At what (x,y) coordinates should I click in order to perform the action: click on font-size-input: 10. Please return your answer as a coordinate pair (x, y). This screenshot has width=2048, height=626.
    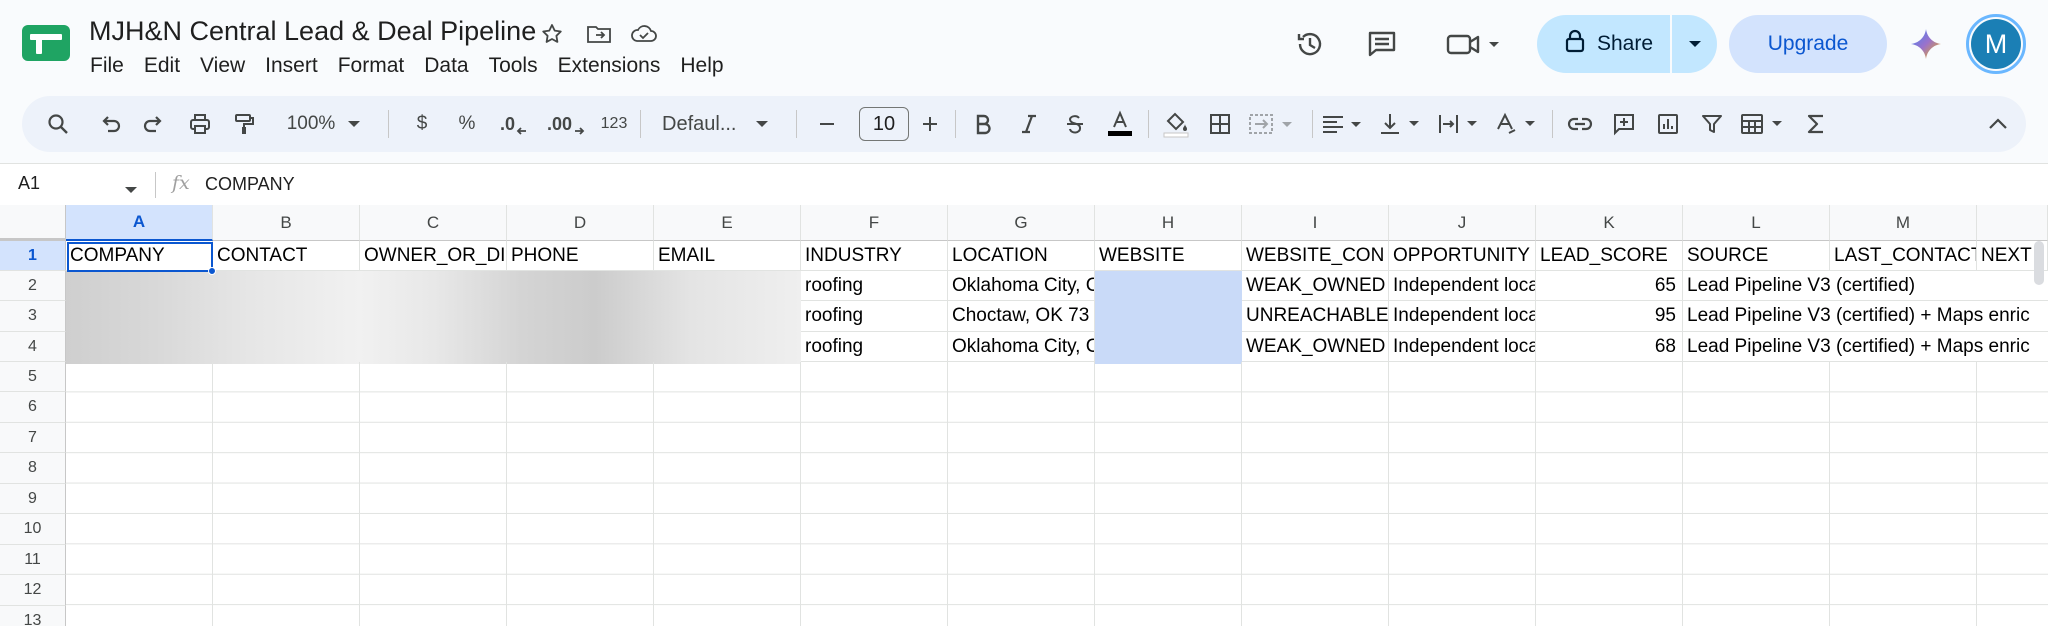
    Looking at the image, I should click on (884, 124).